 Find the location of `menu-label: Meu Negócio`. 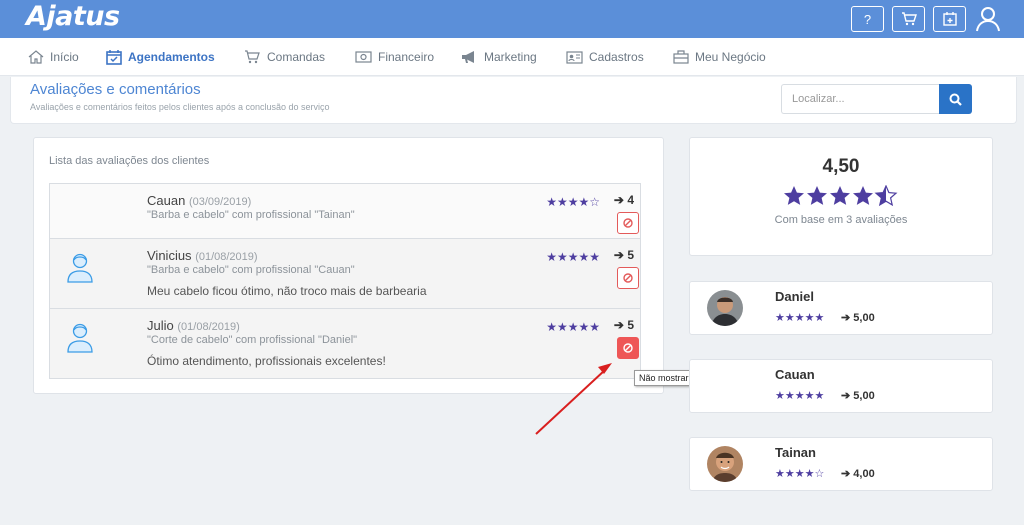

menu-label: Meu Negócio is located at coordinates (730, 57).